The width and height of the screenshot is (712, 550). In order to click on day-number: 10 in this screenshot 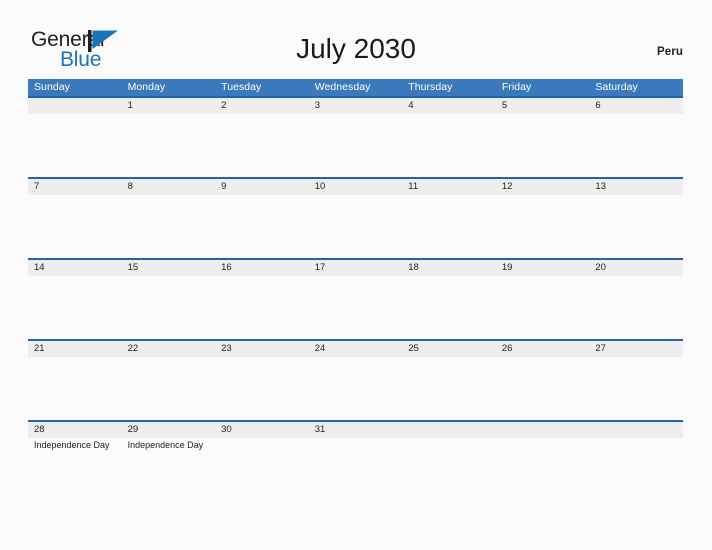, I will do `click(320, 186)`.